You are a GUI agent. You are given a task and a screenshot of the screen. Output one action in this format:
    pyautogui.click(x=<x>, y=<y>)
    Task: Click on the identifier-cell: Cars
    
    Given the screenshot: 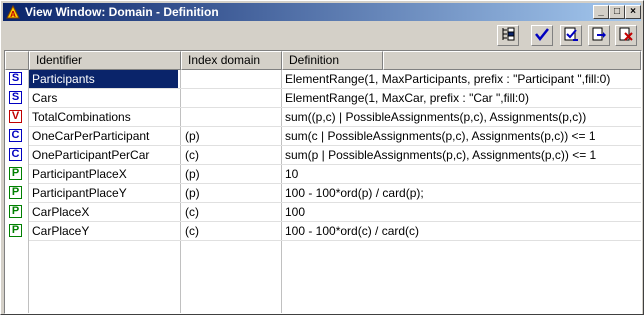 What is the action you would take?
    pyautogui.click(x=103, y=98)
    